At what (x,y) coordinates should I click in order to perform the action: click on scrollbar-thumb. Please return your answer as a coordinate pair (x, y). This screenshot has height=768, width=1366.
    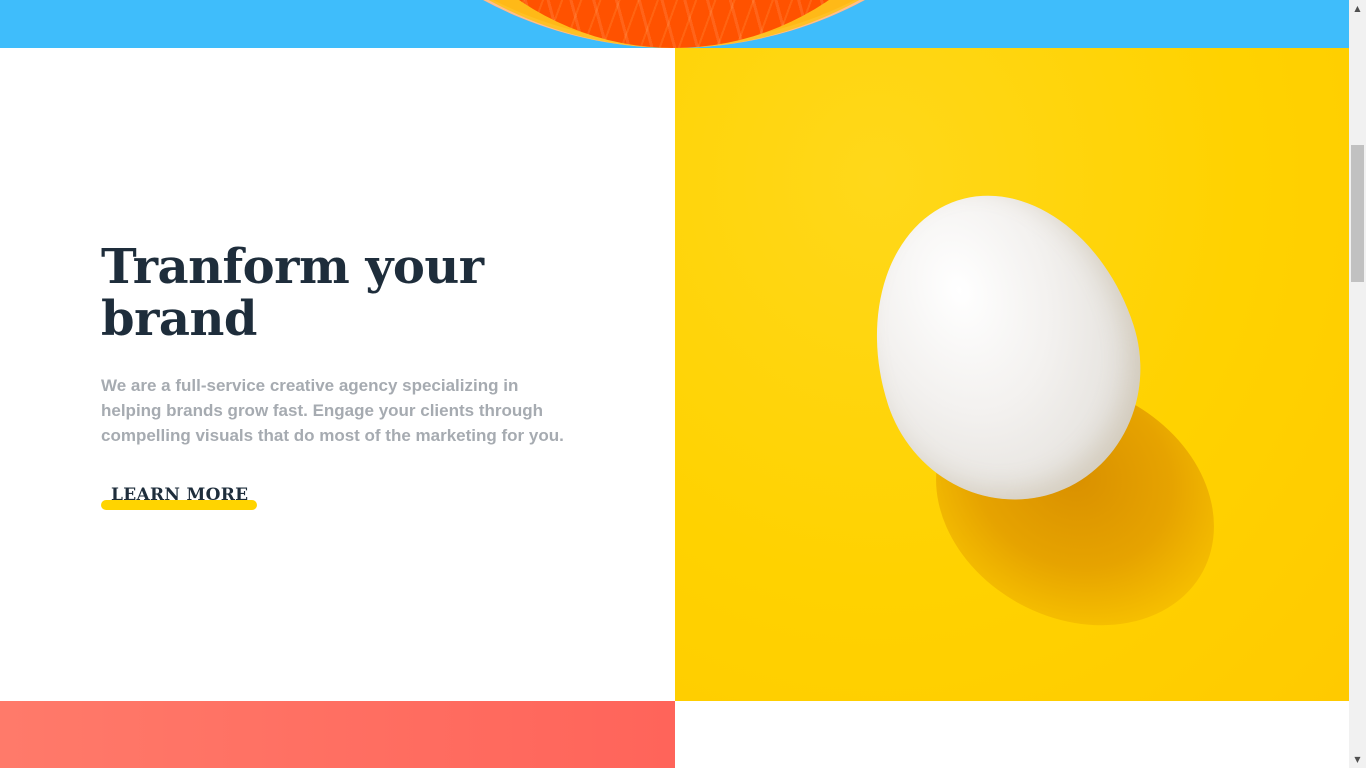
    Looking at the image, I should click on (1357, 213).